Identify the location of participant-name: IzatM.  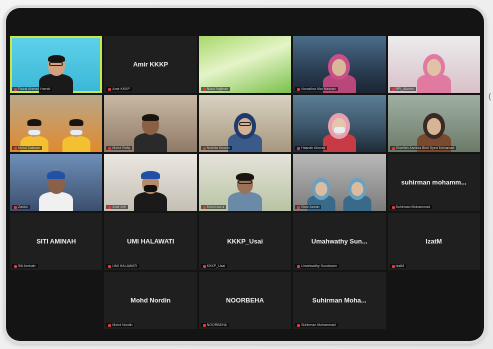
(433, 241).